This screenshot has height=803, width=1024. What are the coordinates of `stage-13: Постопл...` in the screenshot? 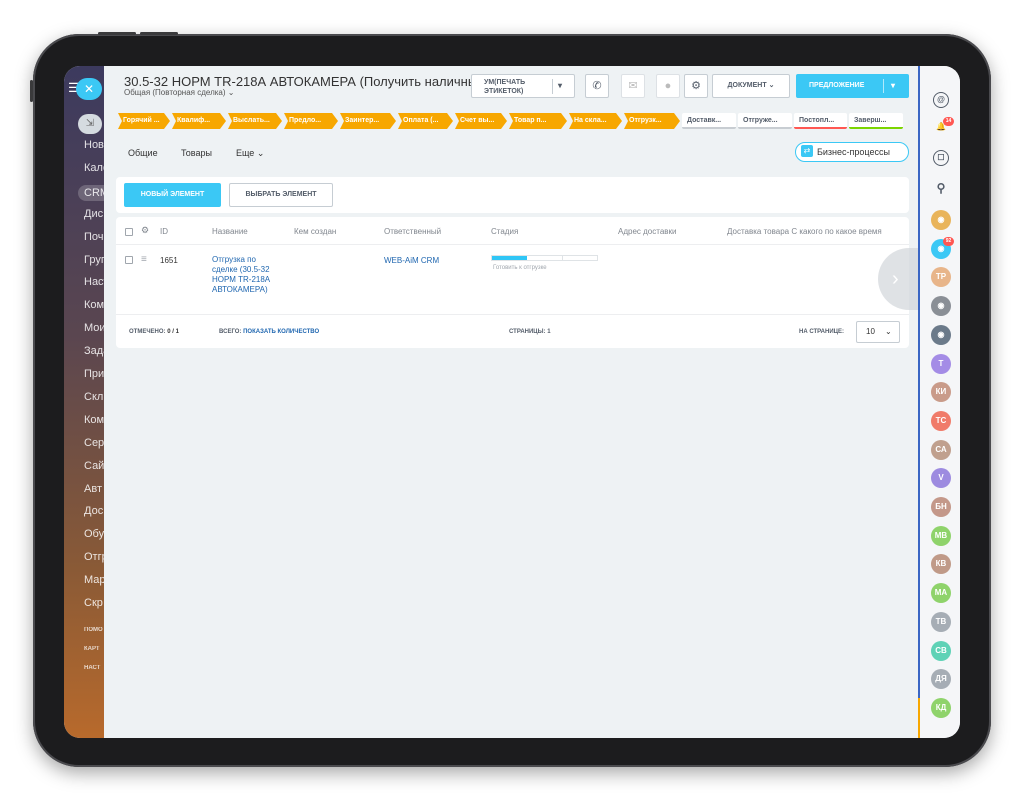 It's located at (820, 121).